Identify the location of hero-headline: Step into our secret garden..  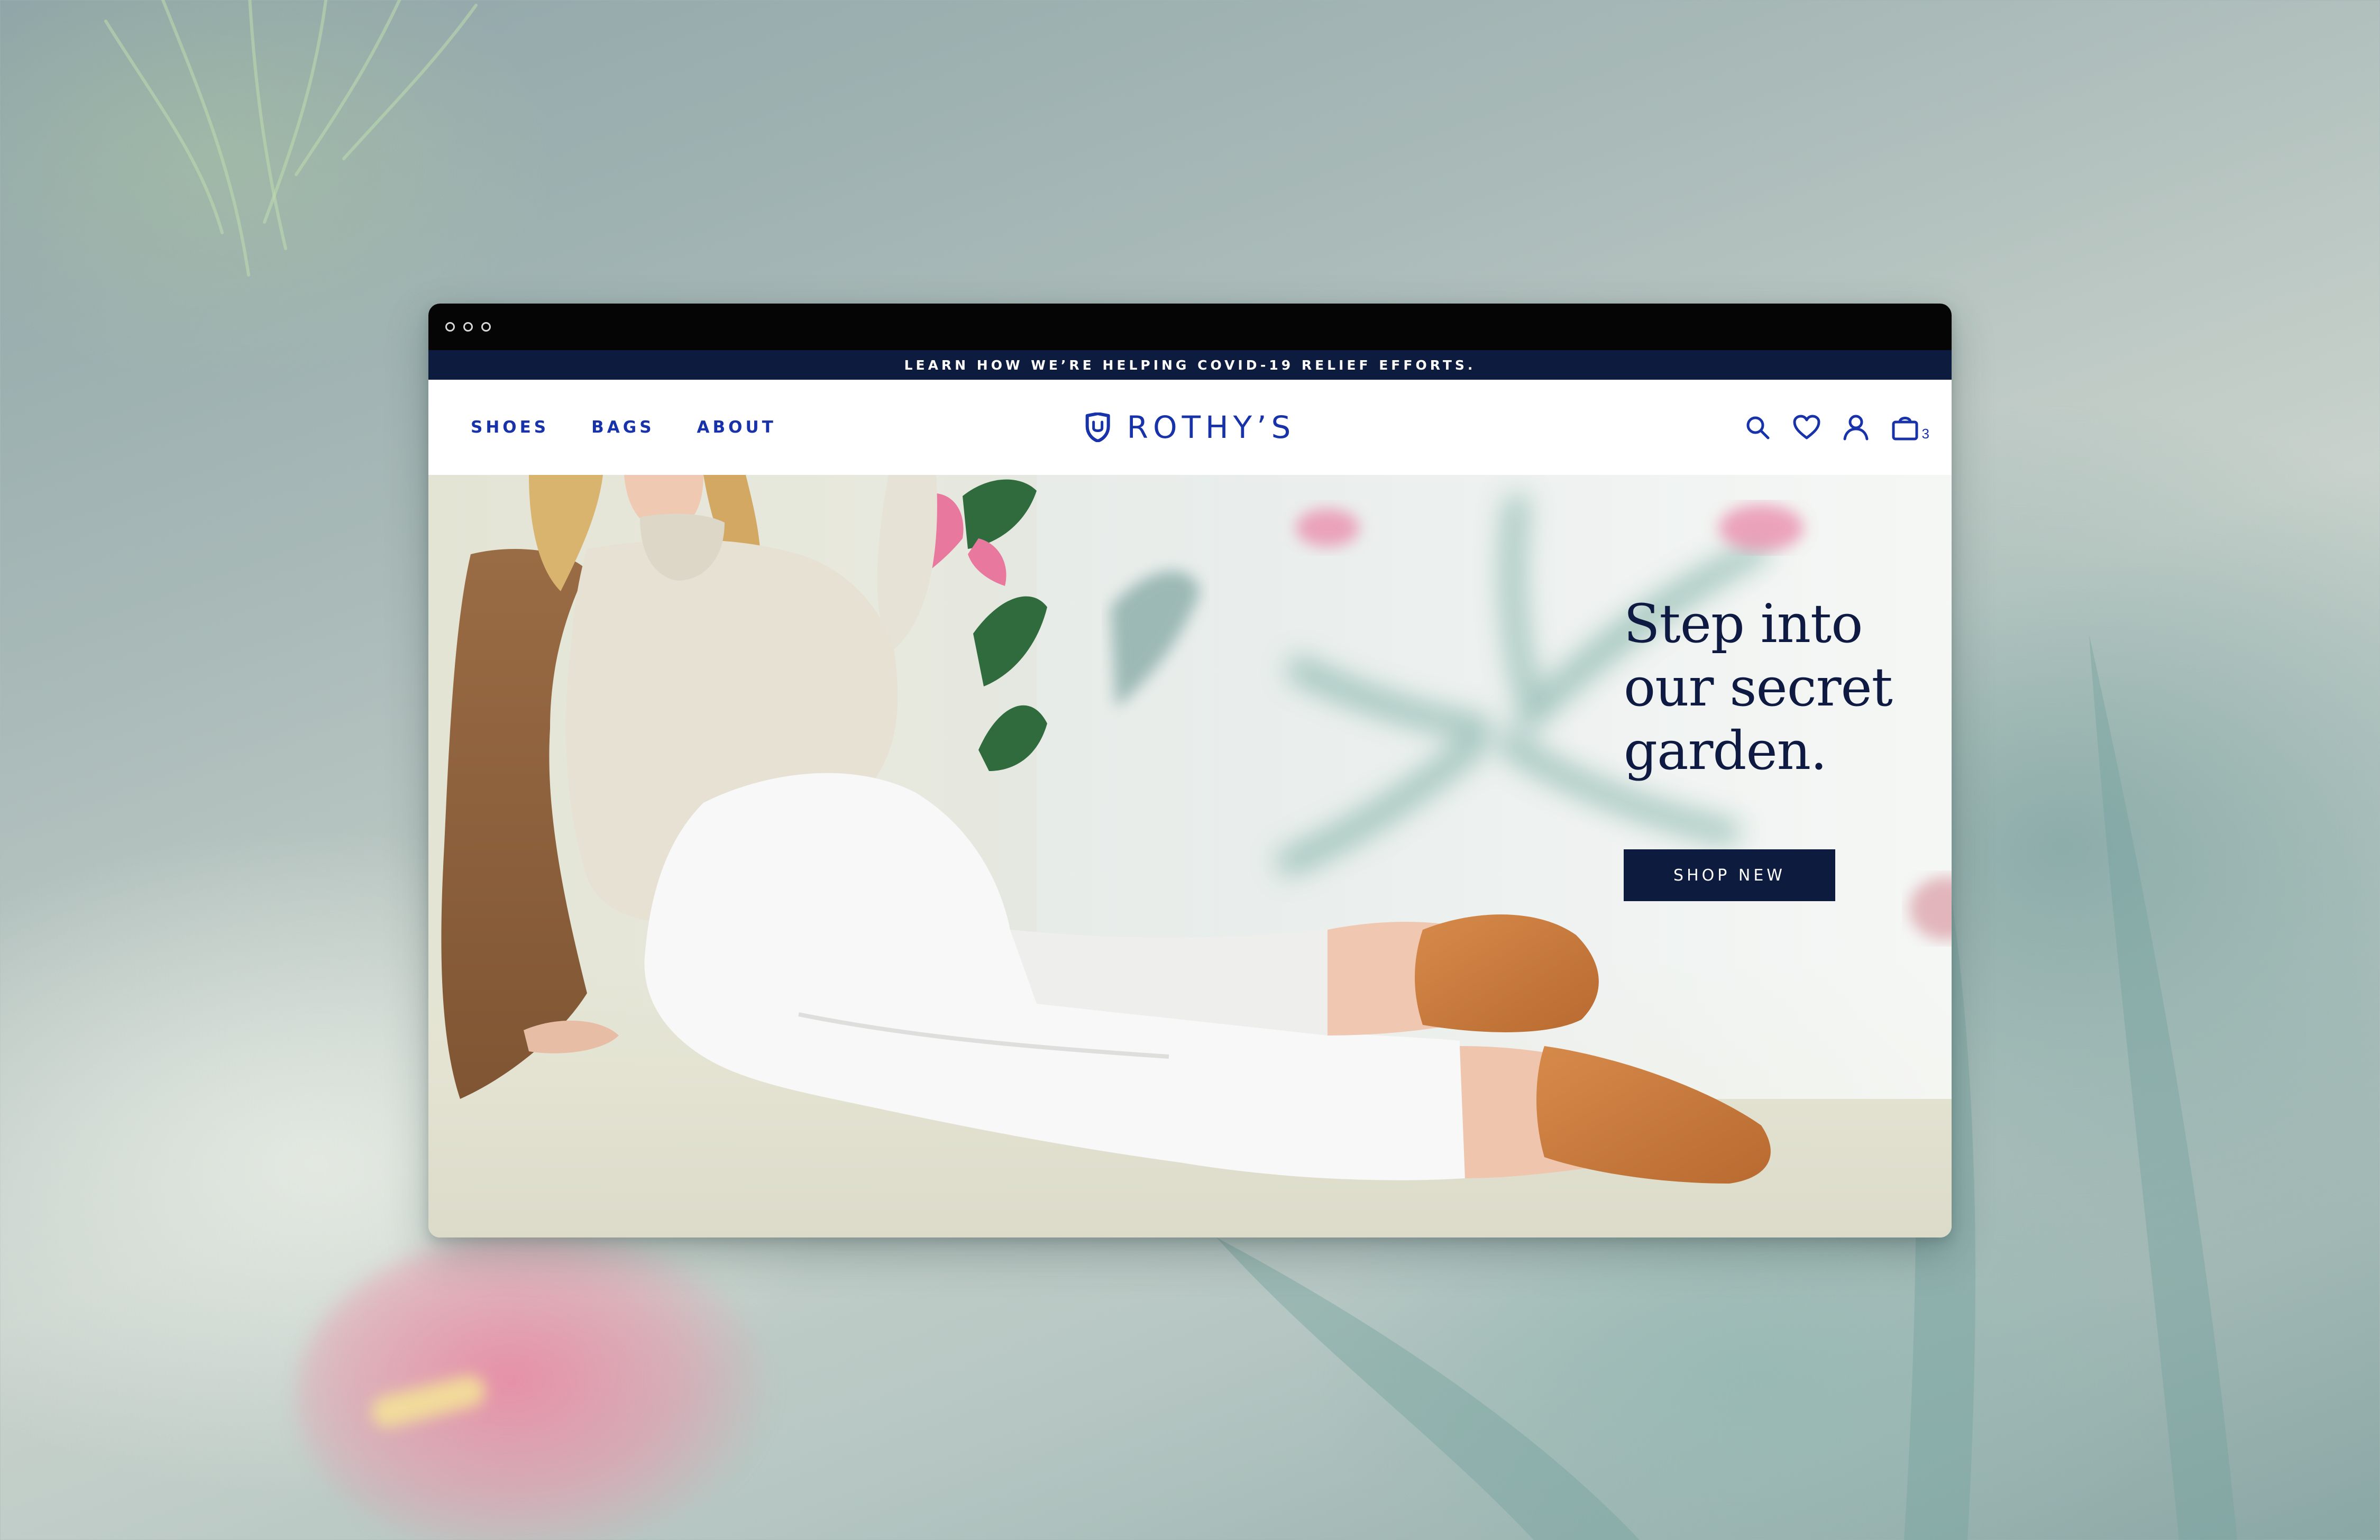
(1758, 687).